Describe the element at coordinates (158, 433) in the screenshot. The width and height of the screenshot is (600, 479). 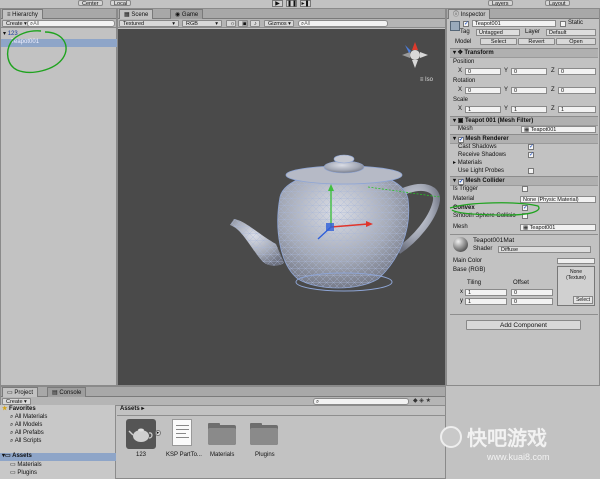
I see `asset-expand-button: ▸` at that location.